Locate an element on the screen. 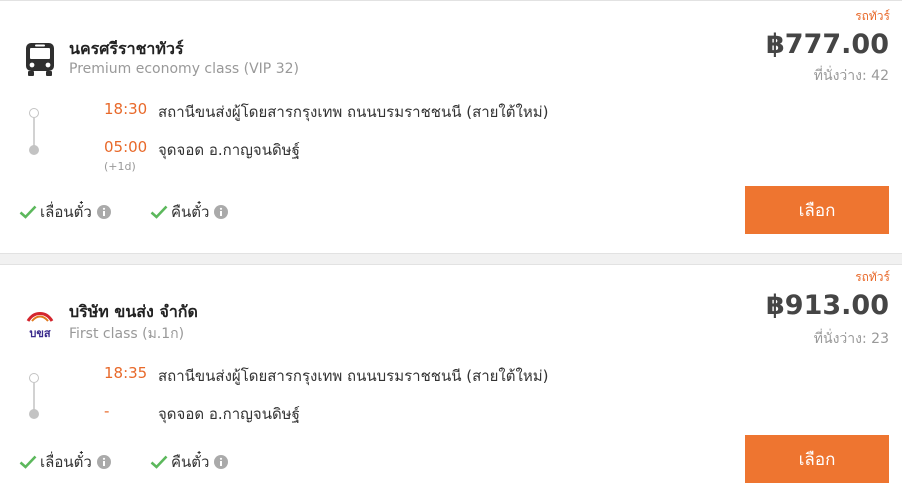  bus-icon is located at coordinates (40, 59).